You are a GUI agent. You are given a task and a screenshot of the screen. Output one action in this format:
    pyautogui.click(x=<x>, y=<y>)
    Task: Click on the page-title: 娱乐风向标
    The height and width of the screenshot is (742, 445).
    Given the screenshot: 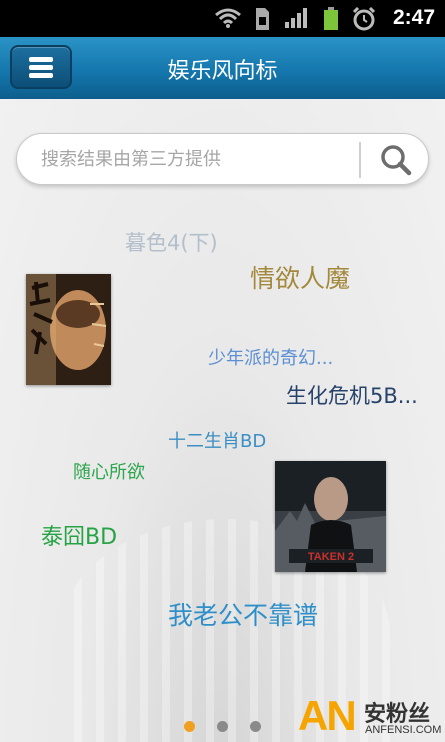 What is the action you would take?
    pyautogui.click(x=222, y=71)
    